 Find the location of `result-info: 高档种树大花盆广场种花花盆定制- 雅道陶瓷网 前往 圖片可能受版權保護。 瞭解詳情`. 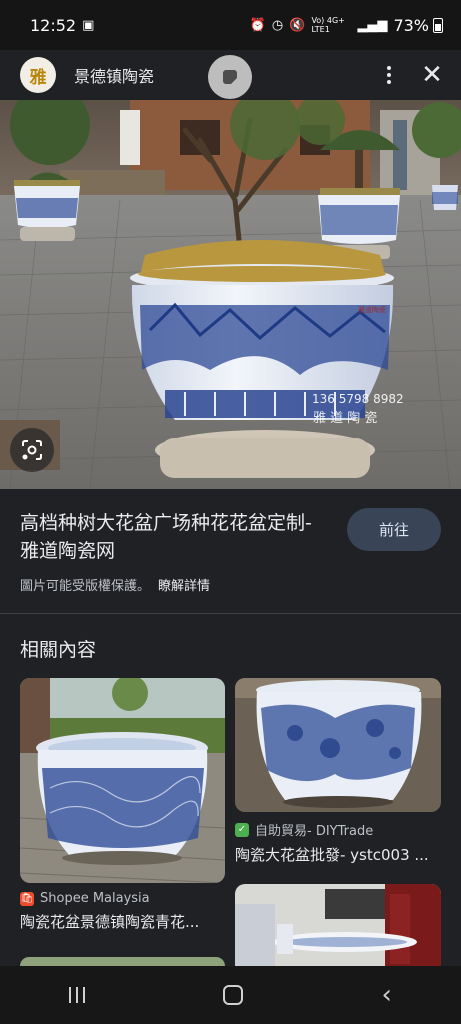

result-info: 高档种树大花盆广场种花花盆定制- 雅道陶瓷网 前往 圖片可能受版權保護。 瞭解詳情 is located at coordinates (230, 551).